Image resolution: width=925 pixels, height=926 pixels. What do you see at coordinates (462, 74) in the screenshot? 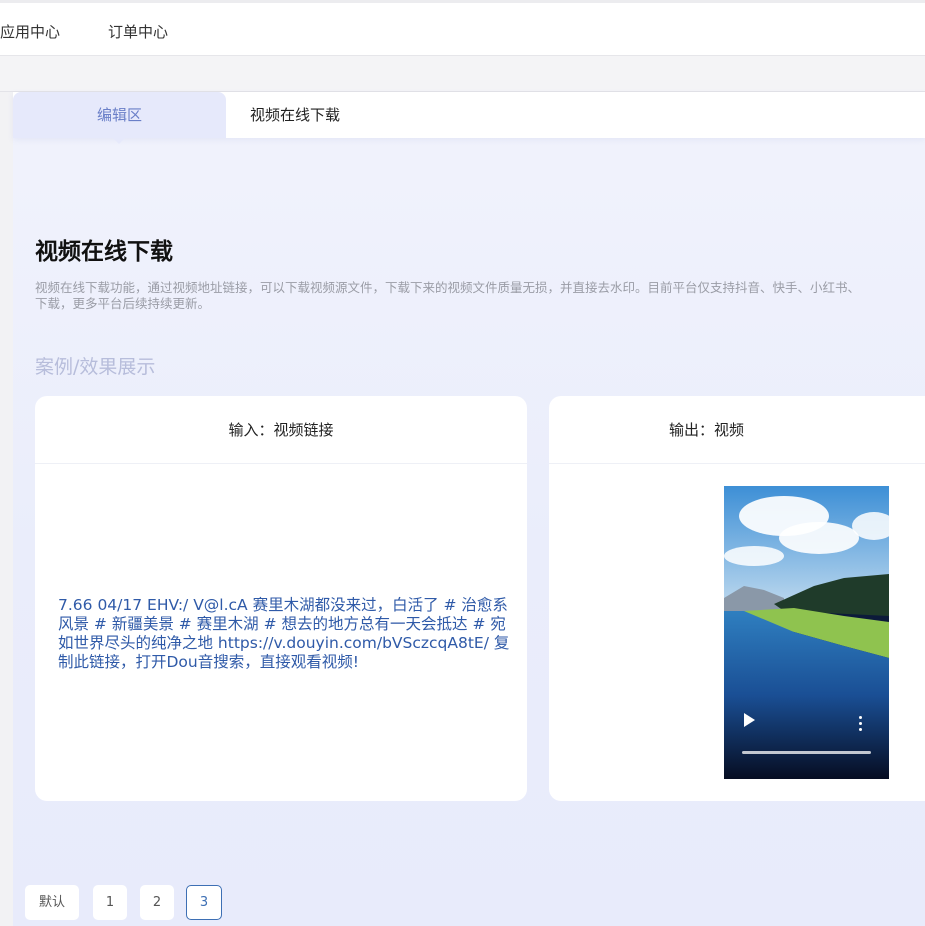
I see `toolbar-strip` at bounding box center [462, 74].